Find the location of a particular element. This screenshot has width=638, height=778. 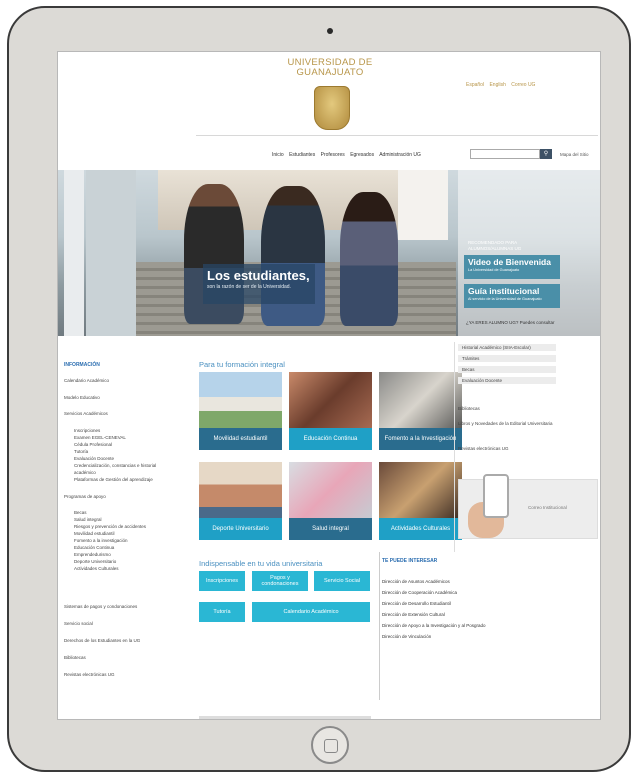

top-links: Español English Correo UG is located at coordinates (502, 85).